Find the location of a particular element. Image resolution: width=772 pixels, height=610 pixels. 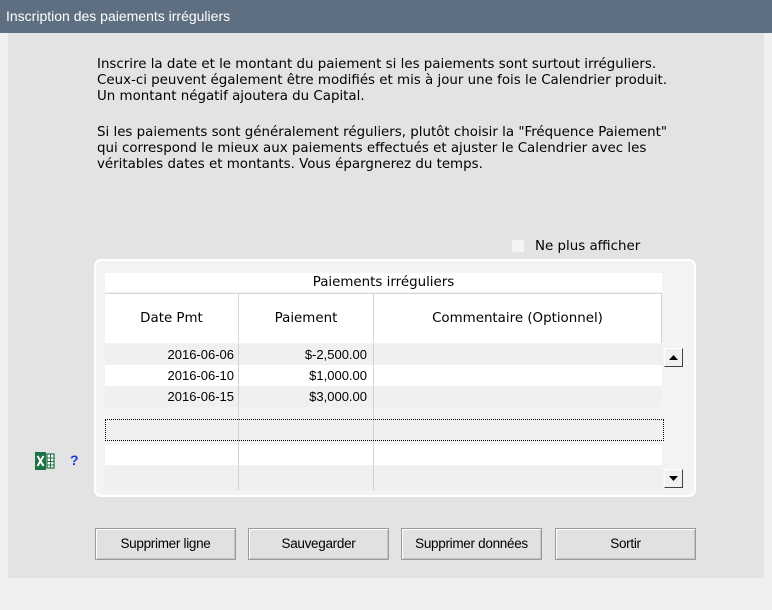

scroll-down-arrow-icon is located at coordinates (673, 478).